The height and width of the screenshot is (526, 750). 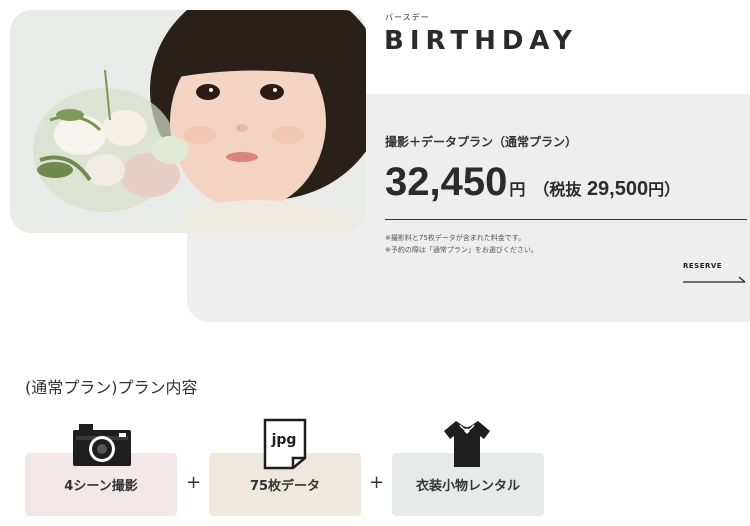 What do you see at coordinates (285, 486) in the screenshot?
I see `plan-item-label: 75枚データ` at bounding box center [285, 486].